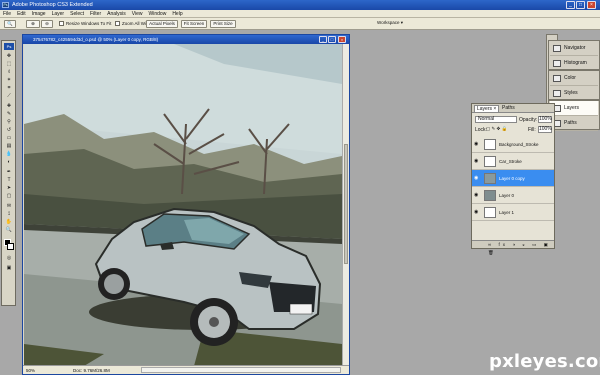  I want to click on dock-group-color: Color Styles, so click(574, 85).